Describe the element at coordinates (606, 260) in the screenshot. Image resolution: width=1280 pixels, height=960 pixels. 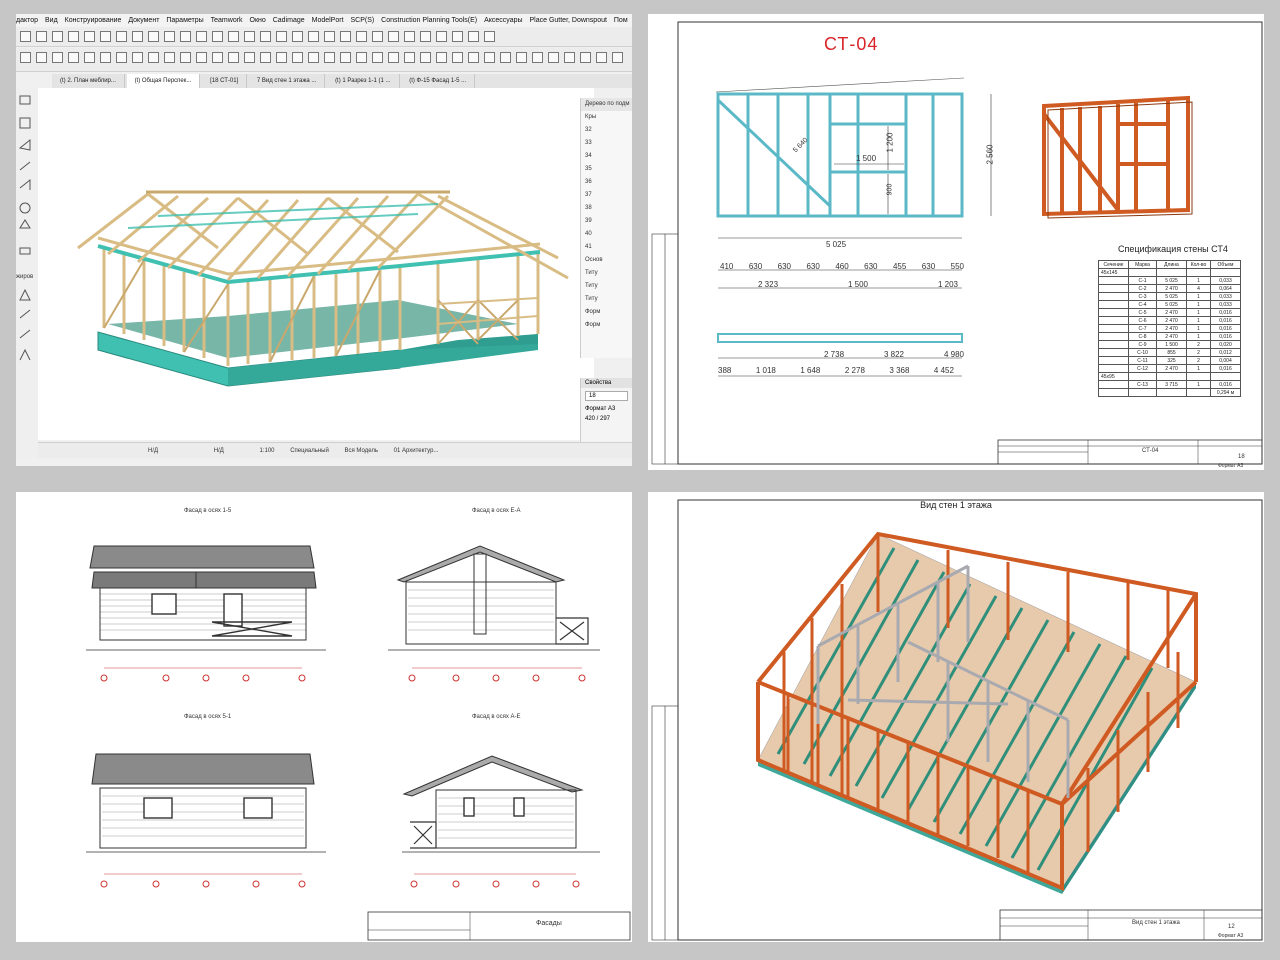
I see `tree-item: Основ` at that location.